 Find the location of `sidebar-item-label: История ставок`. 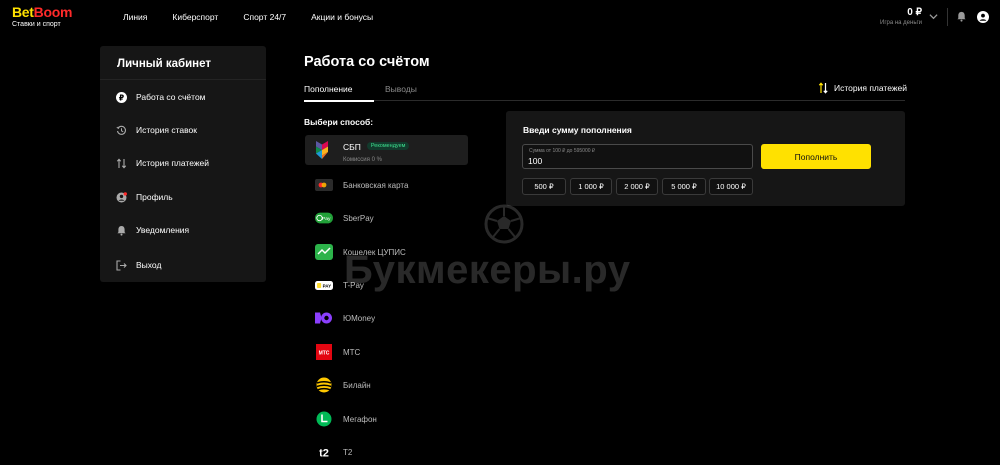

sidebar-item-label: История ставок is located at coordinates (166, 130).